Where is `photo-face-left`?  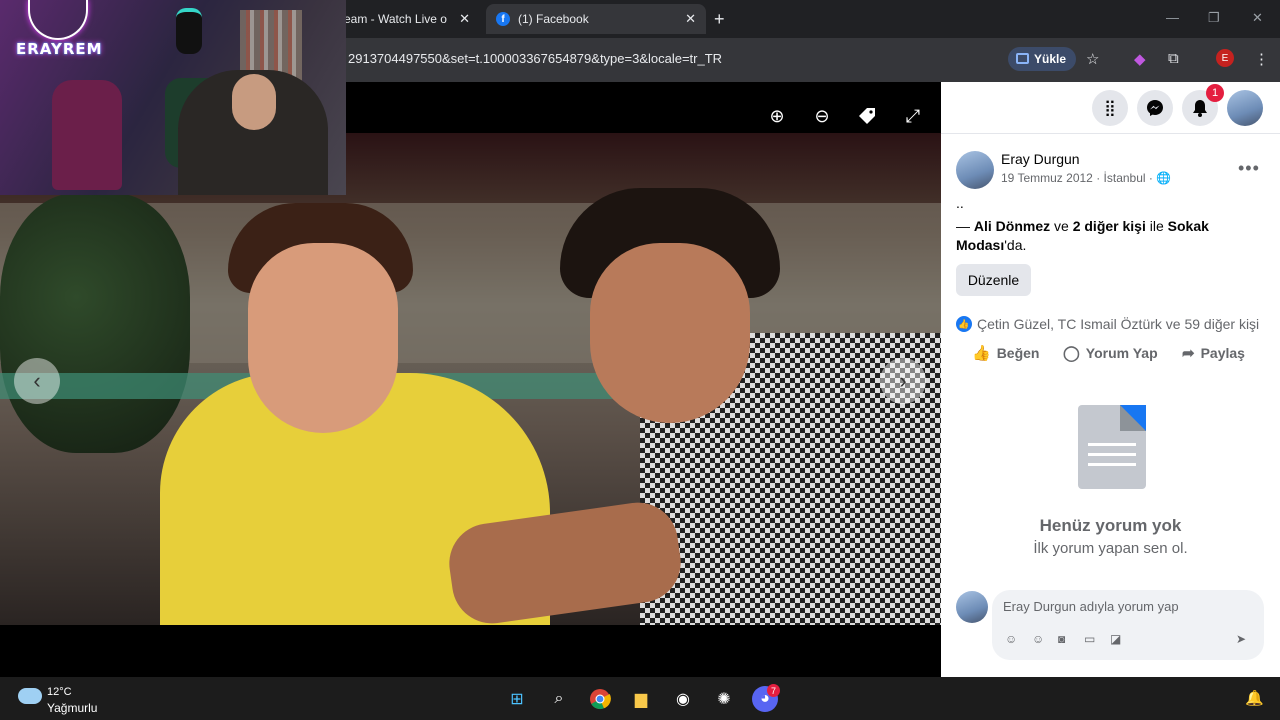
photo-face-left is located at coordinates (323, 338).